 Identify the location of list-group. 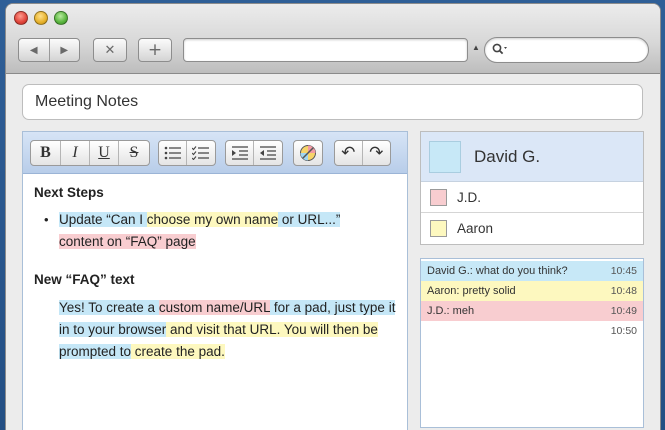
(187, 153).